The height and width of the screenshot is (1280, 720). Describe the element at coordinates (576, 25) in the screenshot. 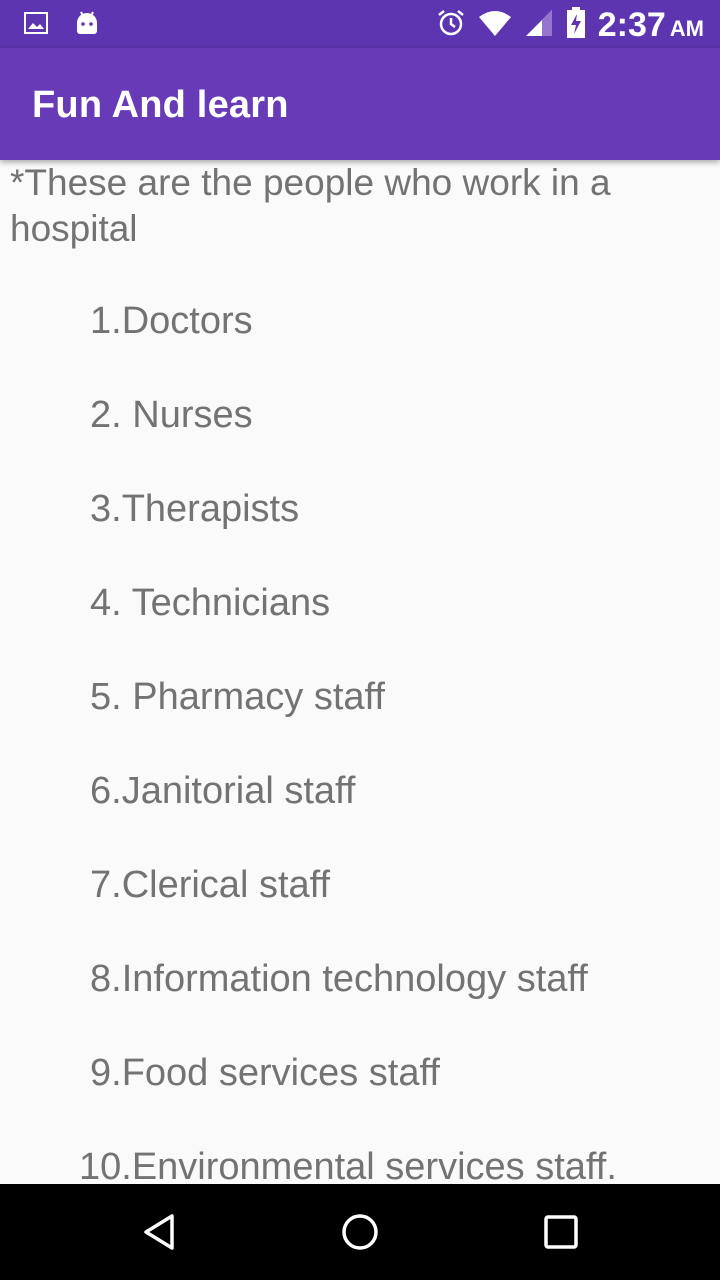

I see `battery-charging-icon` at that location.